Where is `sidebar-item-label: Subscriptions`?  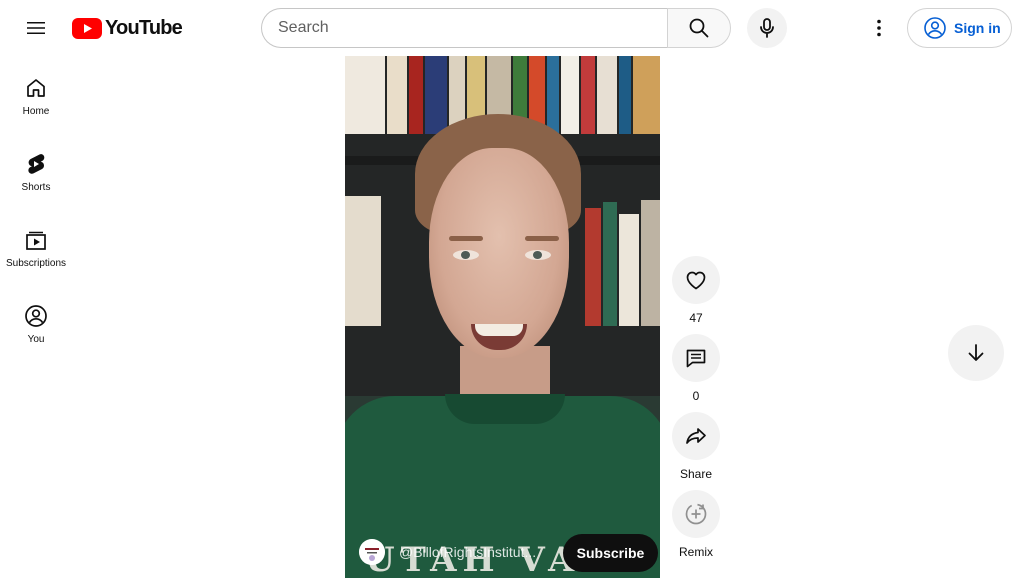
sidebar-item-label: Subscriptions is located at coordinates (36, 263).